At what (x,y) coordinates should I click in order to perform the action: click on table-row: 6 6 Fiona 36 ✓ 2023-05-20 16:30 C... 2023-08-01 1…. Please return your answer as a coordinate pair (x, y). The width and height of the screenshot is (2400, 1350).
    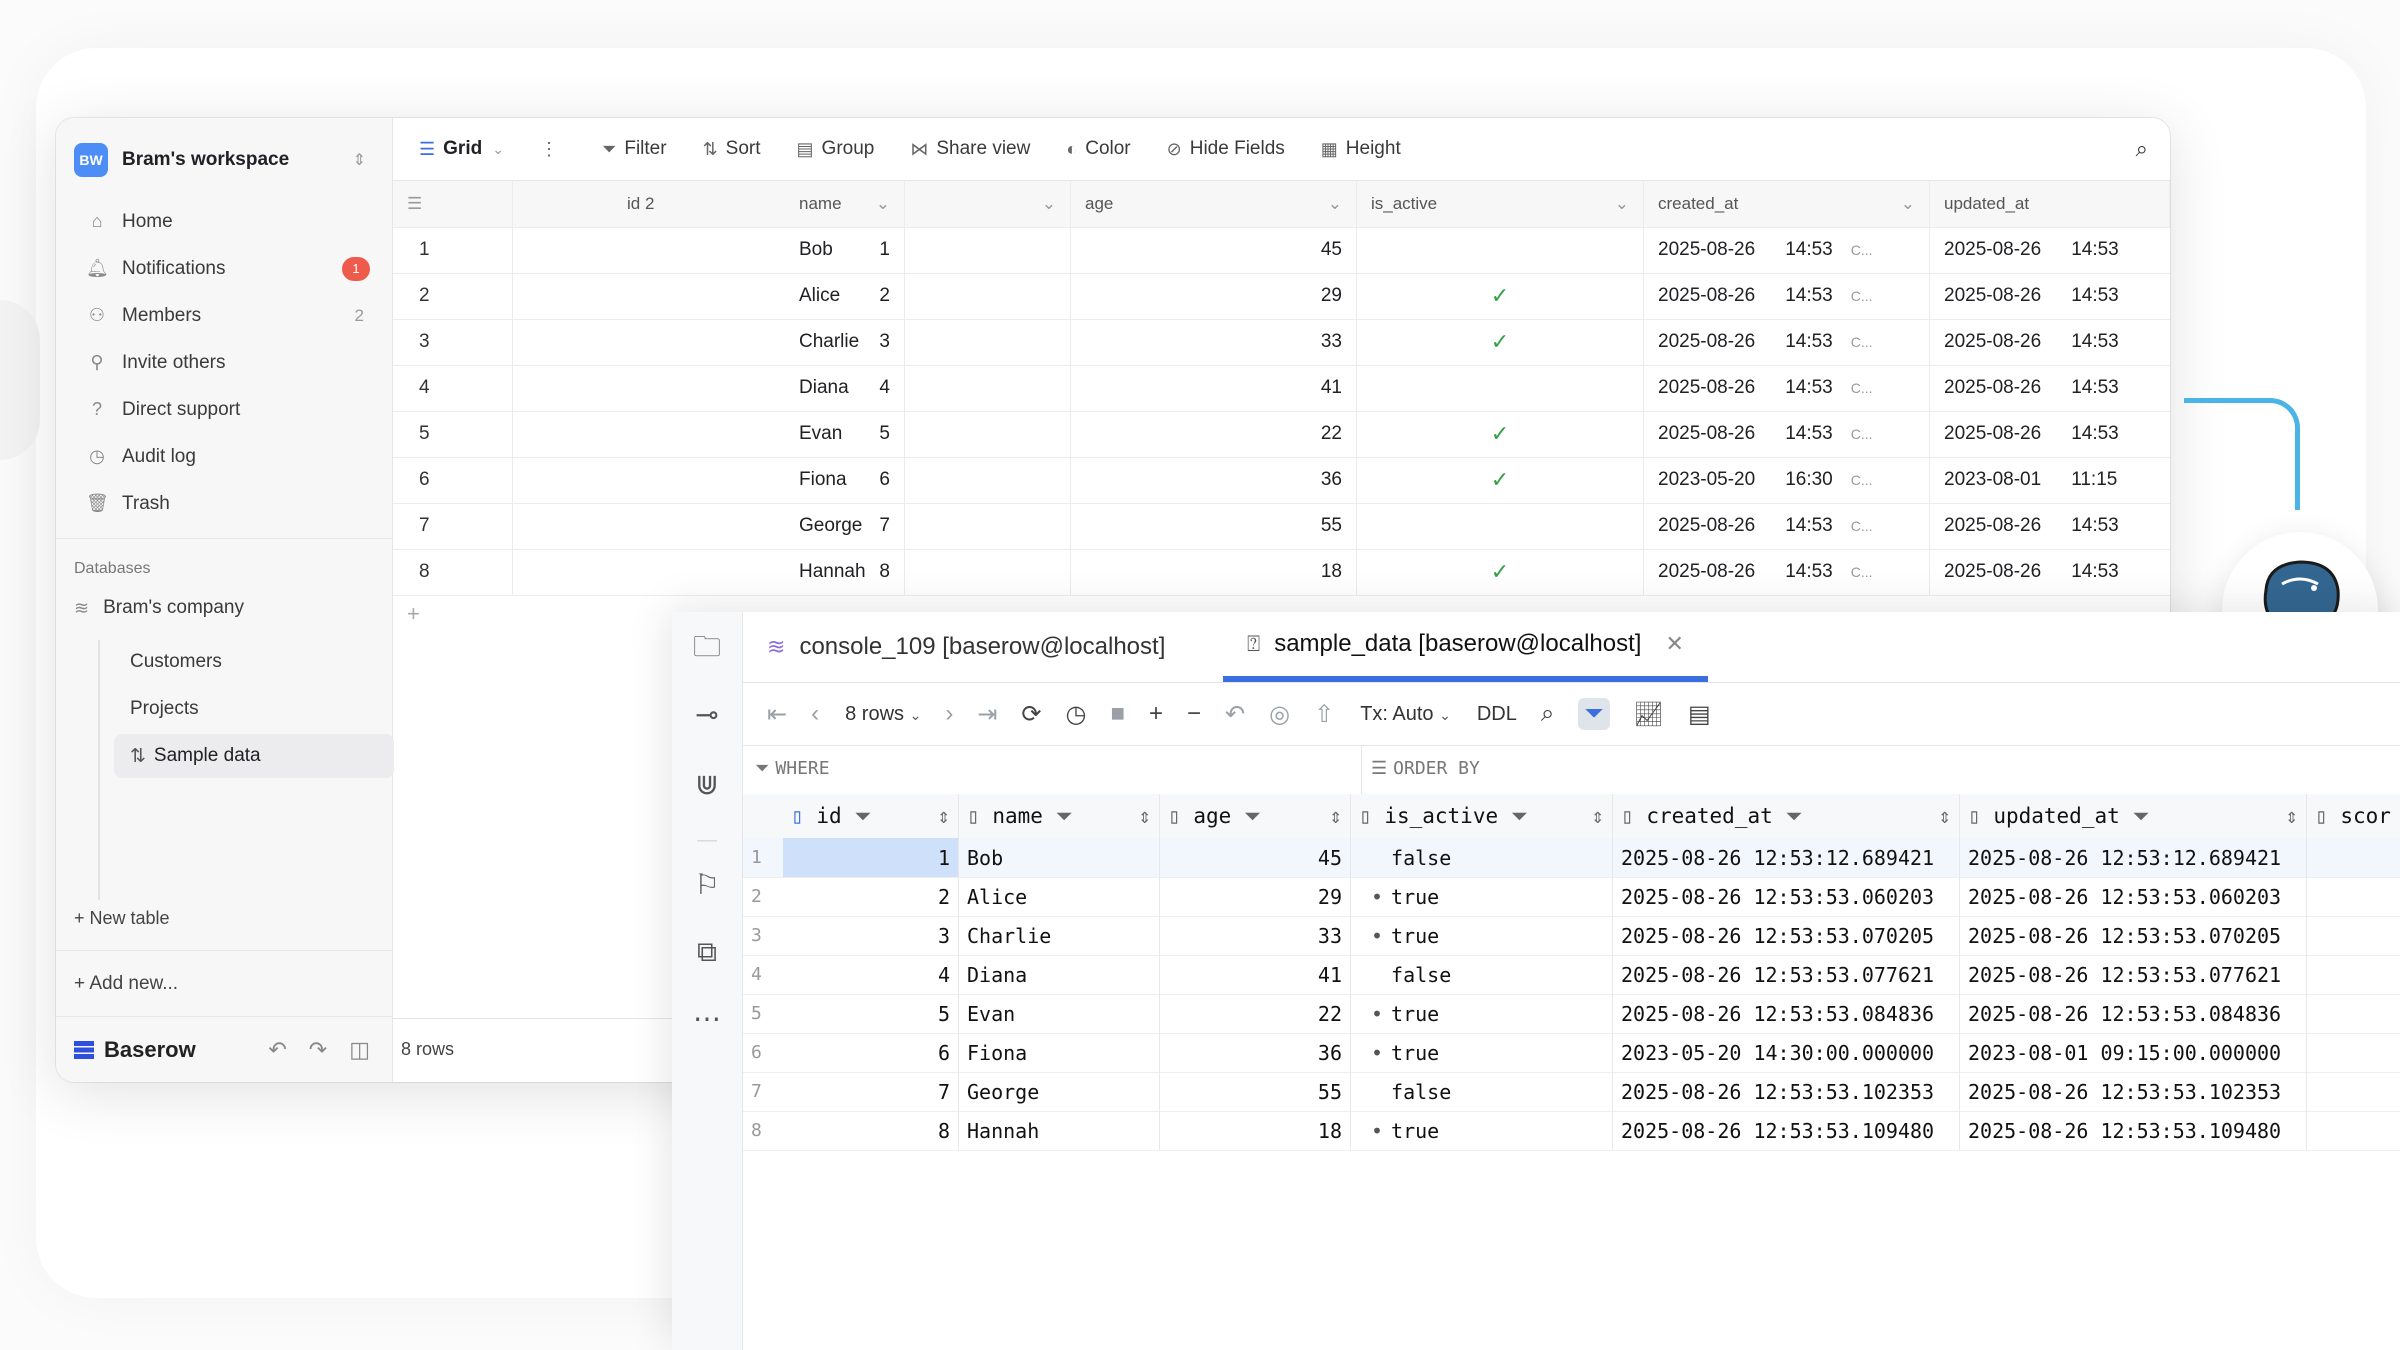
    Looking at the image, I should click on (1281, 480).